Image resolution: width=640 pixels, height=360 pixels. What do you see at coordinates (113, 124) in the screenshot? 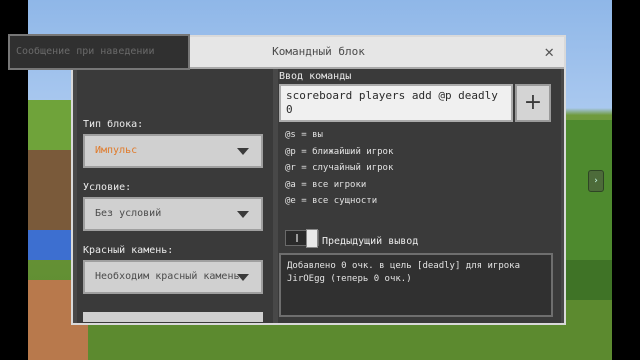
I see `block-type-label: Тип блока:` at bounding box center [113, 124].